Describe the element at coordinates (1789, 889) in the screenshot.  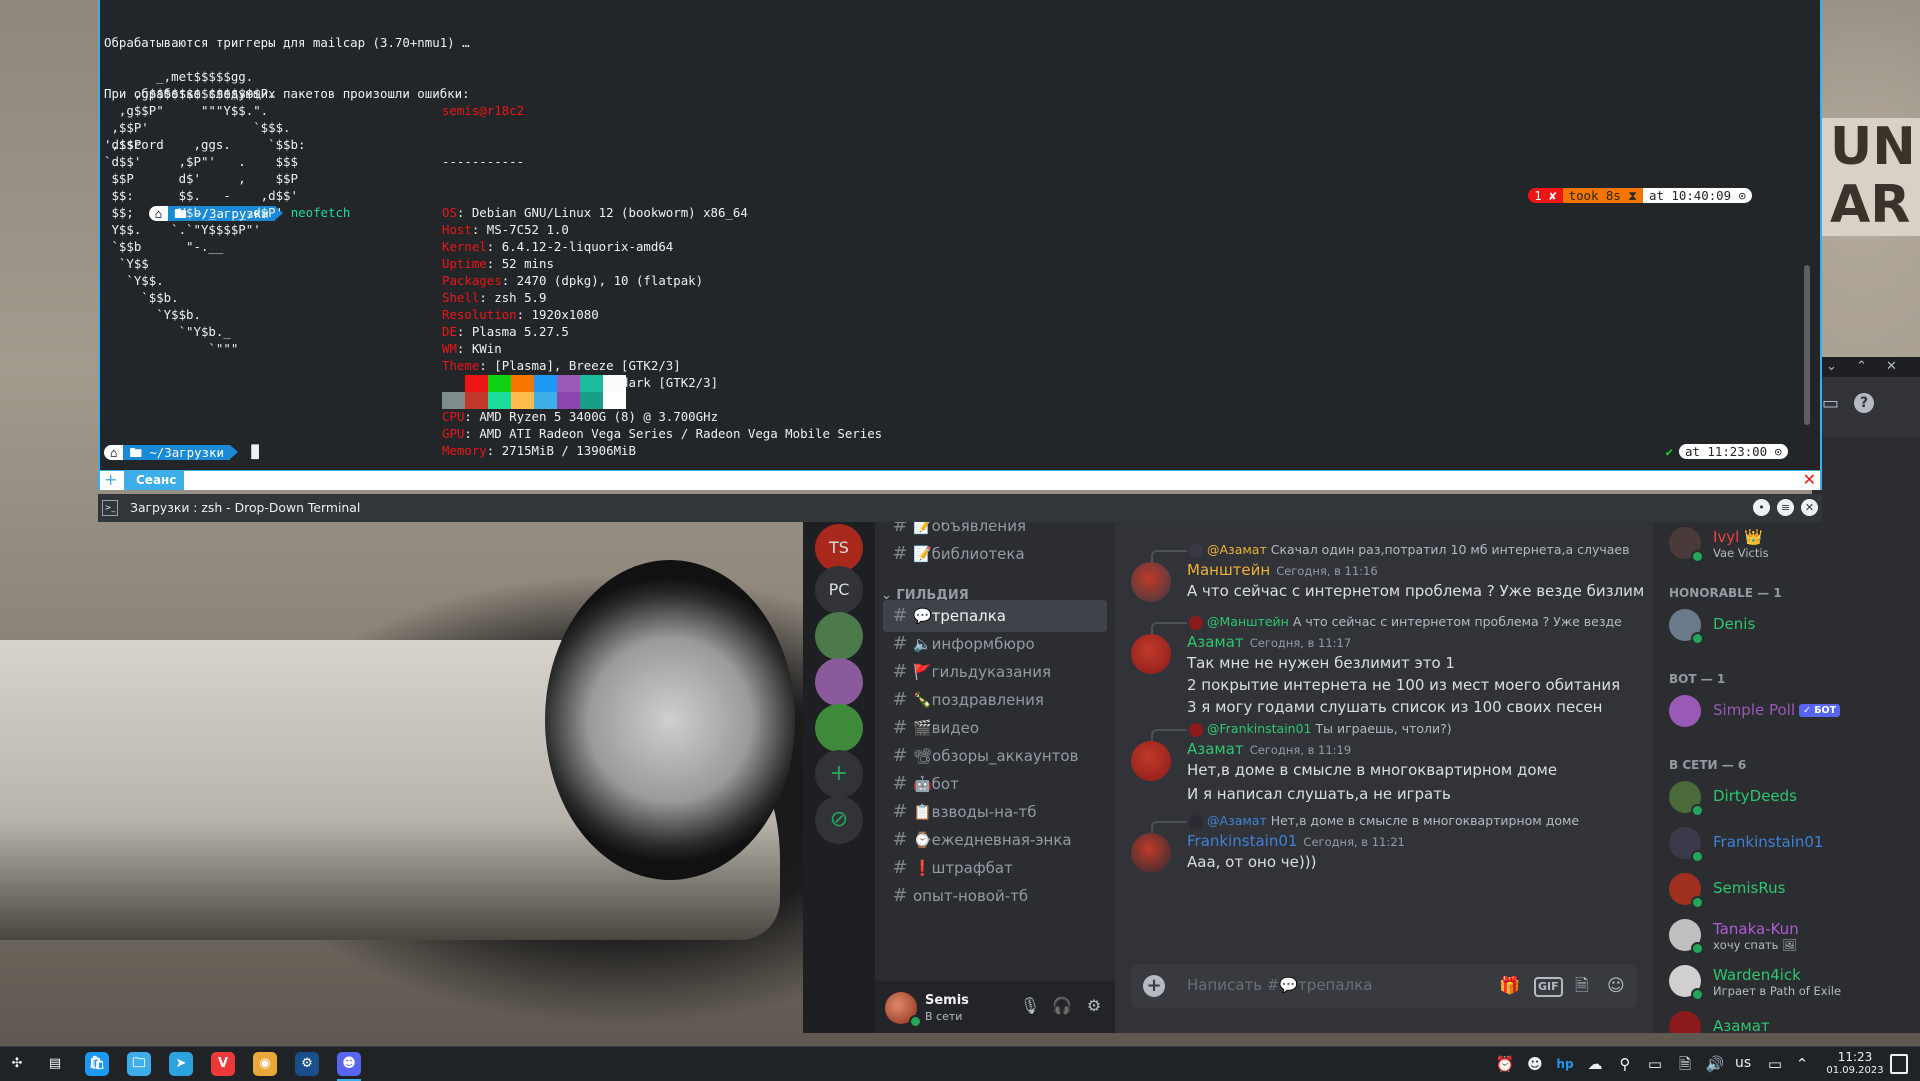
I see `member-item: SemisRus` at that location.